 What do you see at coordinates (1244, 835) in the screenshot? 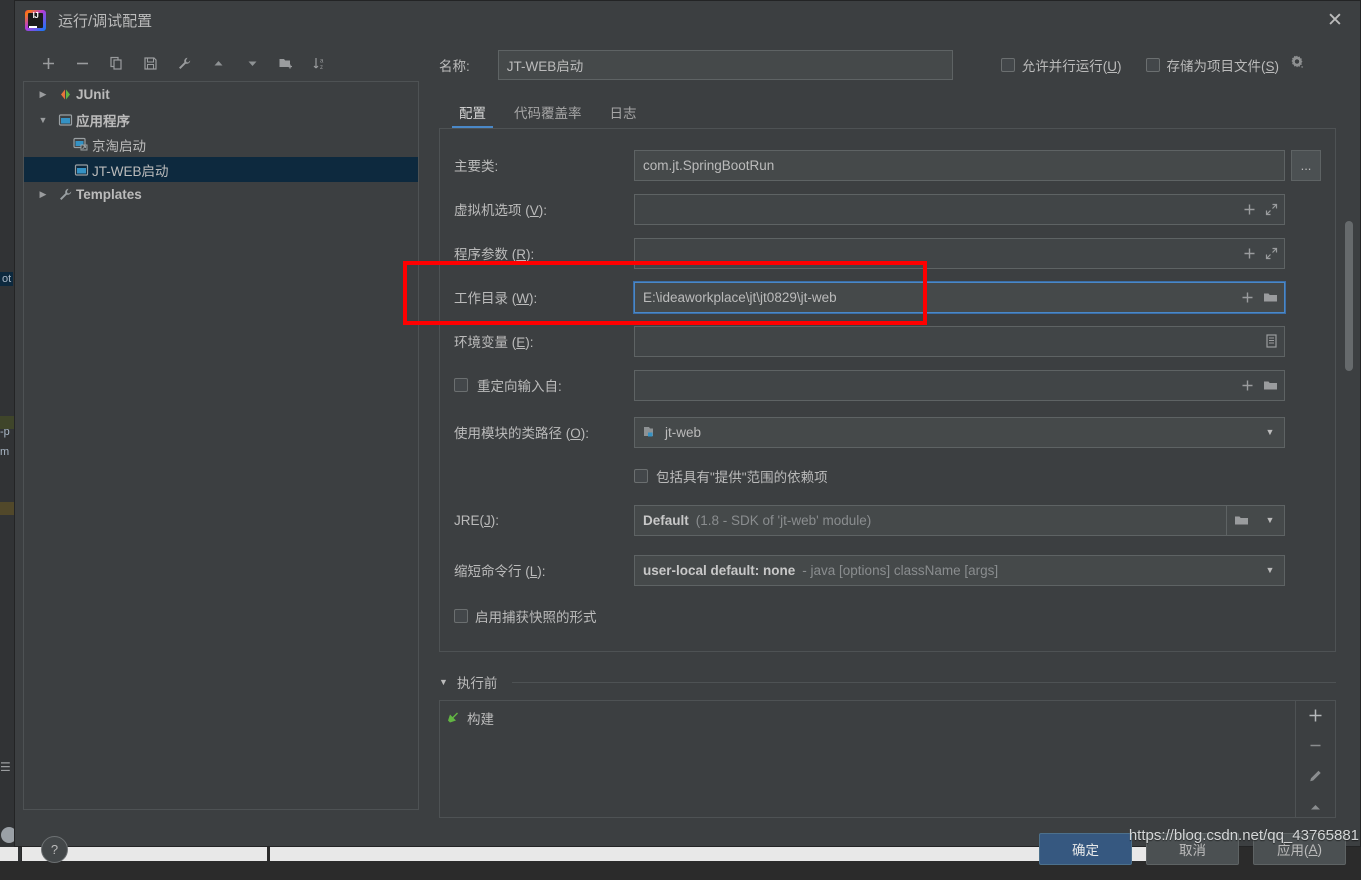
I see `watermark-text: https://blog.csdn.net/qq_43765881` at bounding box center [1244, 835].